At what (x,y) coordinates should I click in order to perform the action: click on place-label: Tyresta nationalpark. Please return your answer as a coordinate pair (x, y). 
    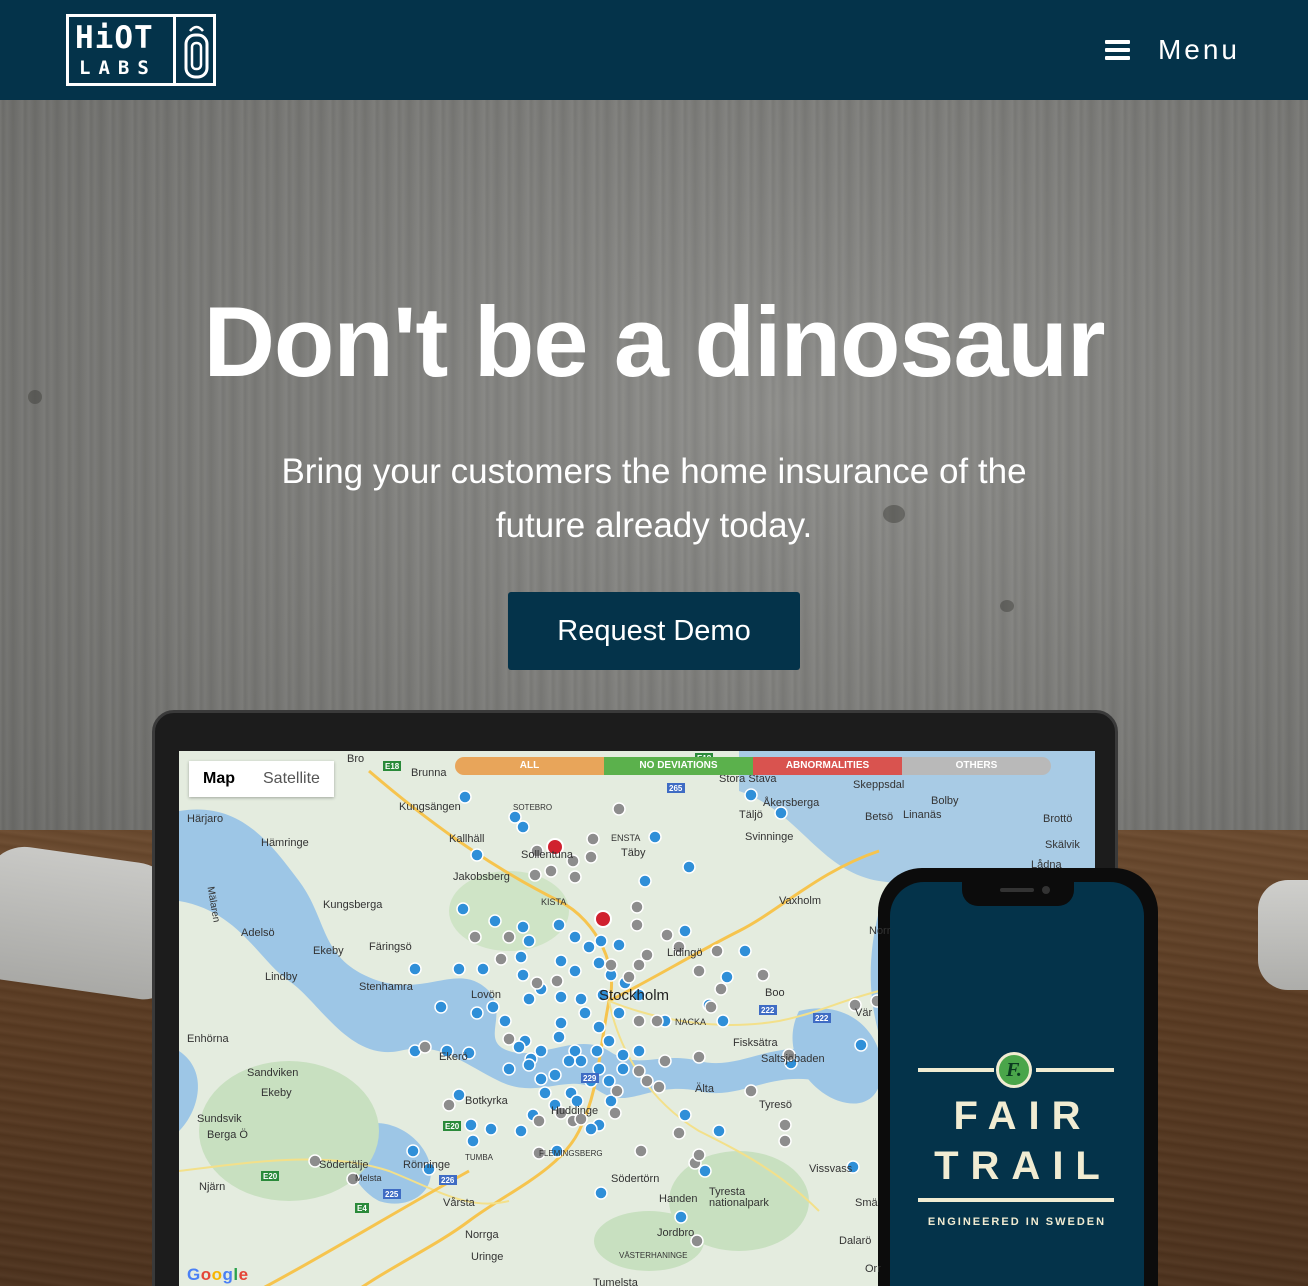
    Looking at the image, I should click on (739, 1197).